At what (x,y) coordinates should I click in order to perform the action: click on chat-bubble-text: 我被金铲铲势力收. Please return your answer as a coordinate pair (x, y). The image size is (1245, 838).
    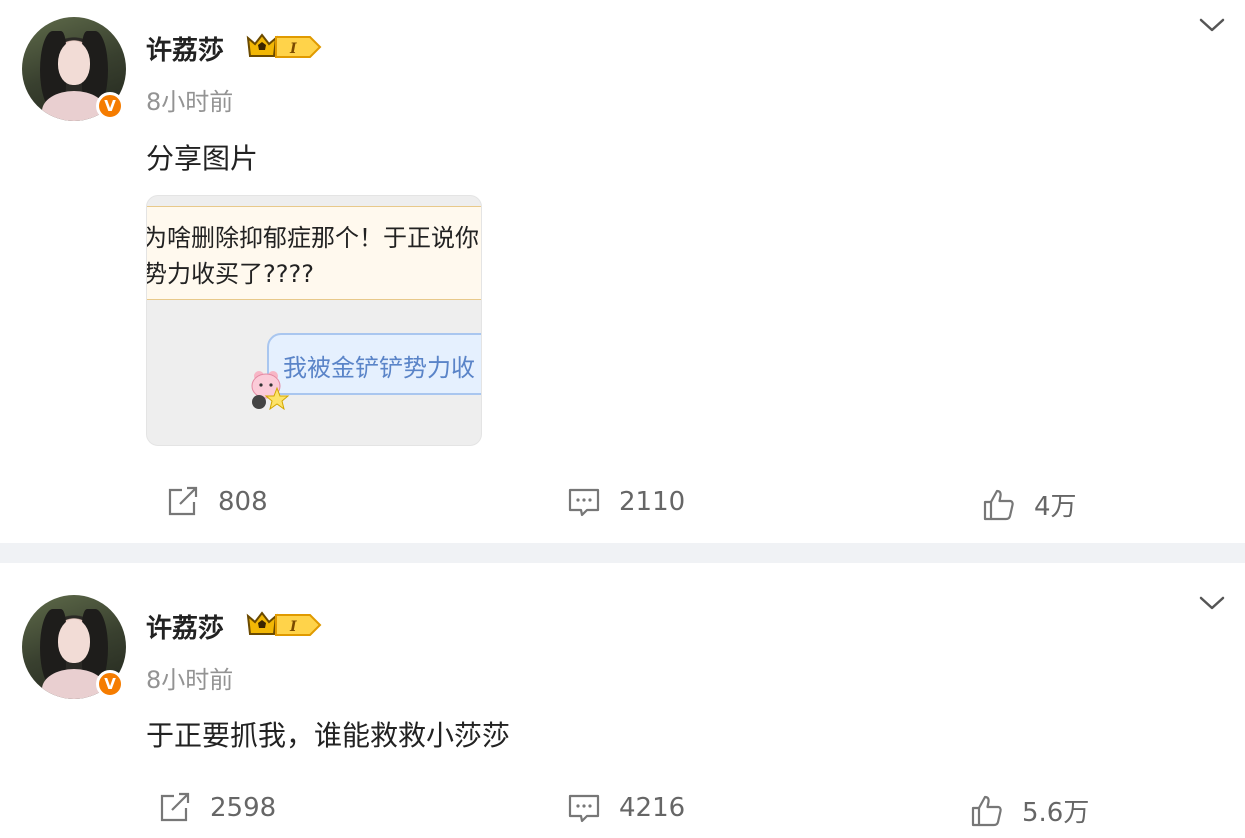
    Looking at the image, I should click on (379, 368).